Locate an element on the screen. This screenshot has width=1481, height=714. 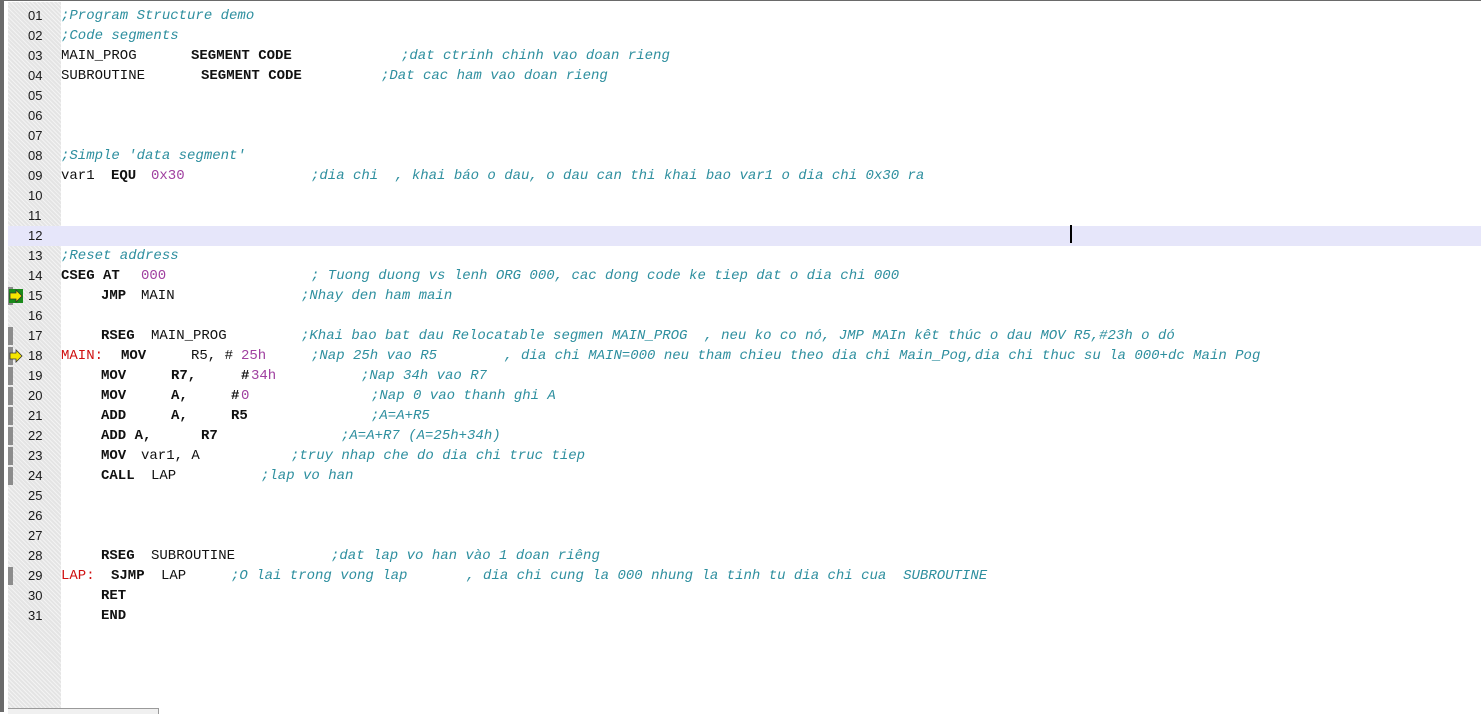
code-line: 19 MOV R7, #34h ;Nap 34h vao R7 is located at coordinates (744, 376).